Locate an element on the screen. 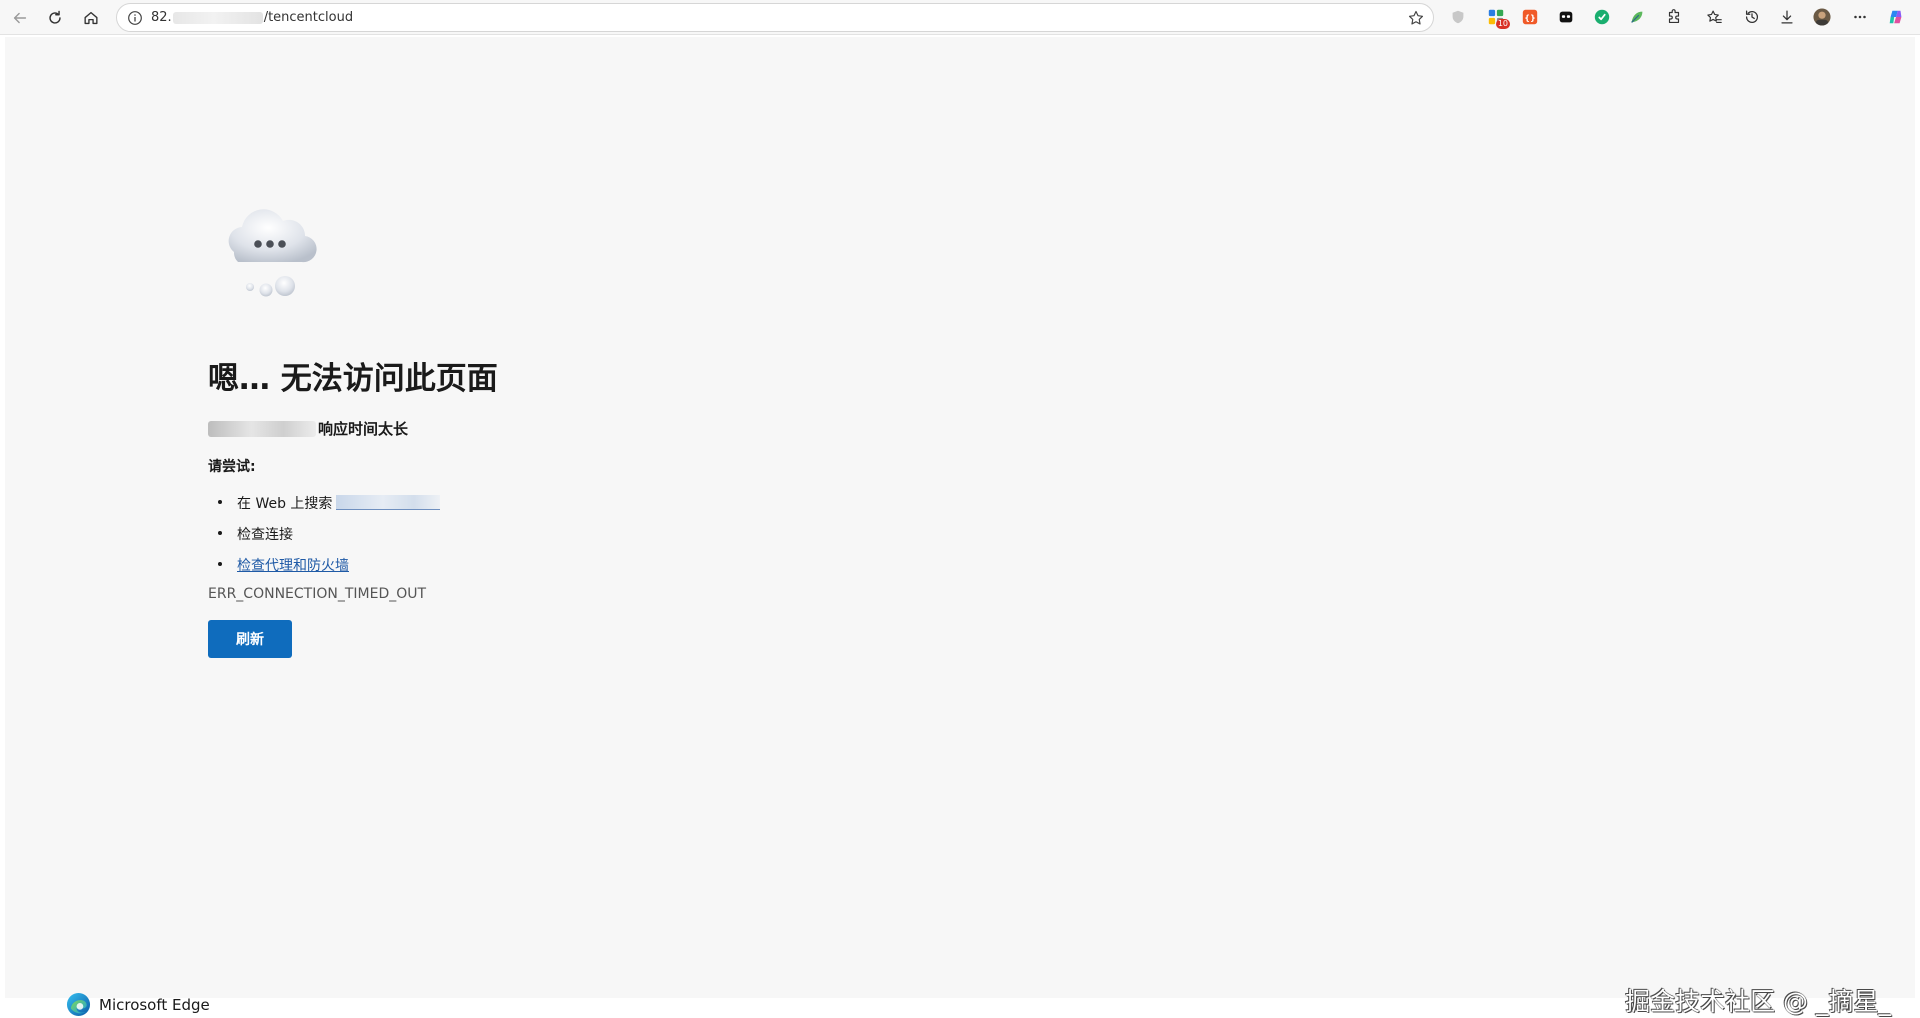  url-text: 82. /tencentcloud is located at coordinates (252, 17).